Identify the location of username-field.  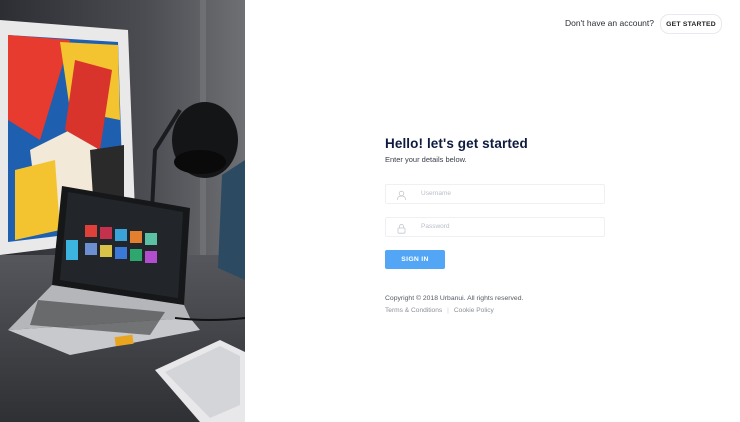
(495, 194).